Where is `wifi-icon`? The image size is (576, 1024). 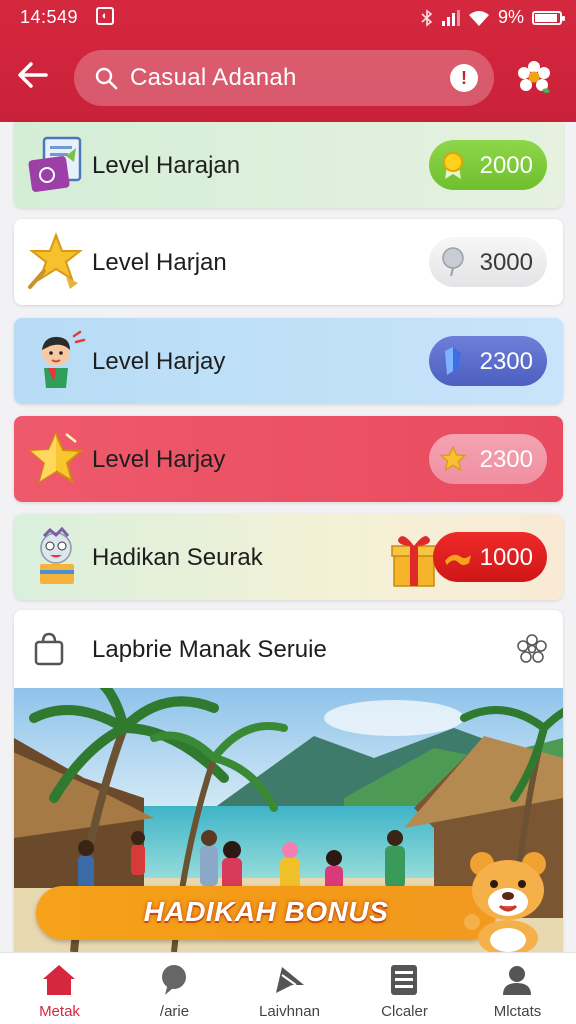
wifi-icon is located at coordinates (478, 18).